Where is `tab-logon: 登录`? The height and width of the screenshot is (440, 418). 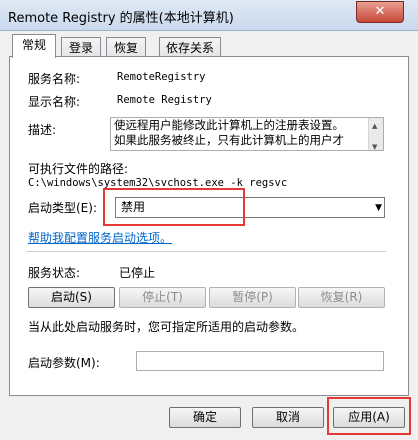 tab-logon: 登录 is located at coordinates (81, 47).